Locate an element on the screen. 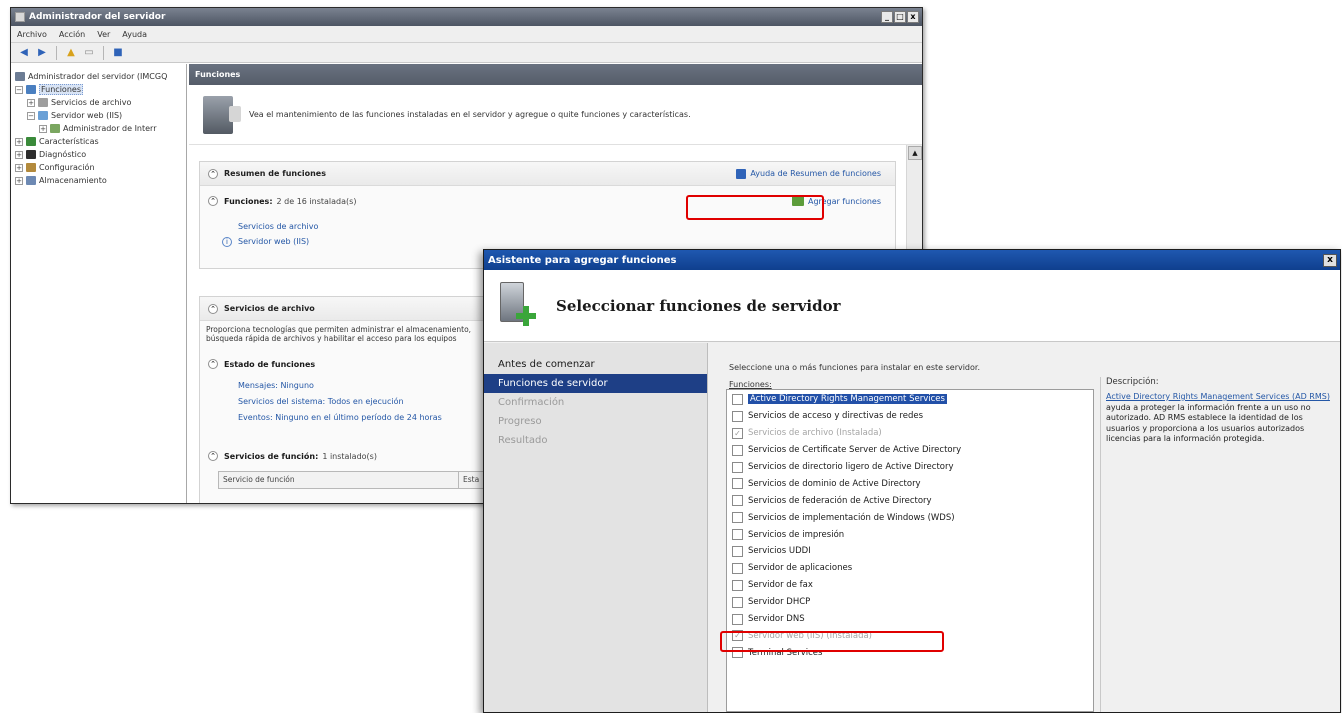 The height and width of the screenshot is (713, 1342). wizard-titlebar: Asistente para agregar funciones x is located at coordinates (912, 260).